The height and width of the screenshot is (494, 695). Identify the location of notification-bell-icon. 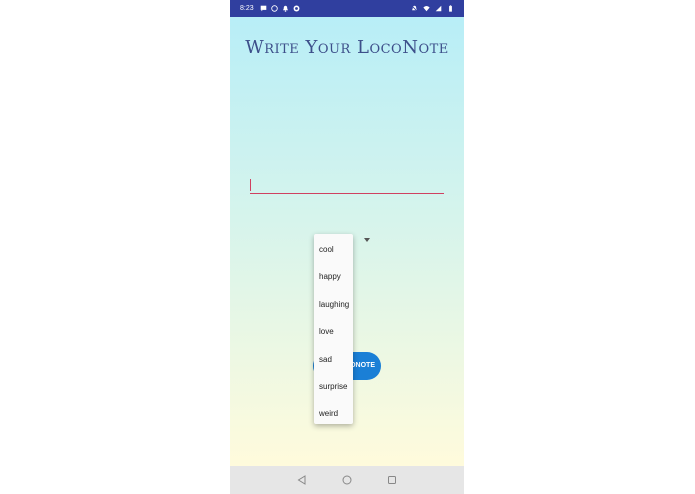
(285, 8).